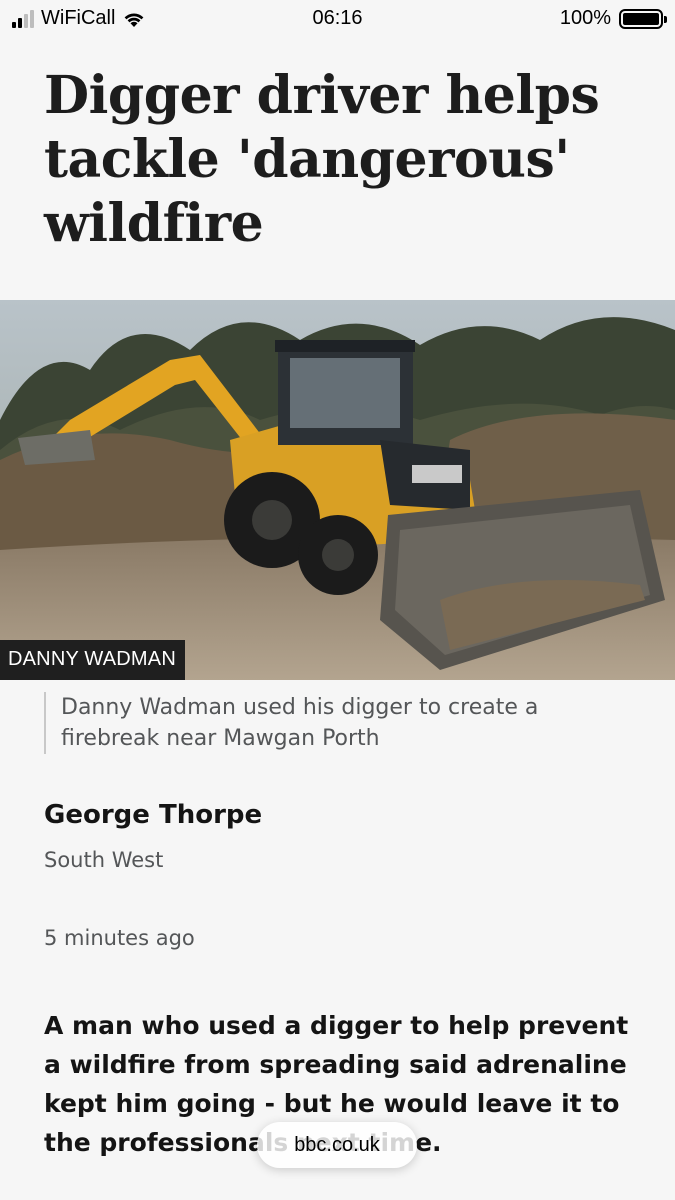 The width and height of the screenshot is (675, 1200). Describe the element at coordinates (92, 660) in the screenshot. I see `image-credit: DANNY WADMAN` at that location.